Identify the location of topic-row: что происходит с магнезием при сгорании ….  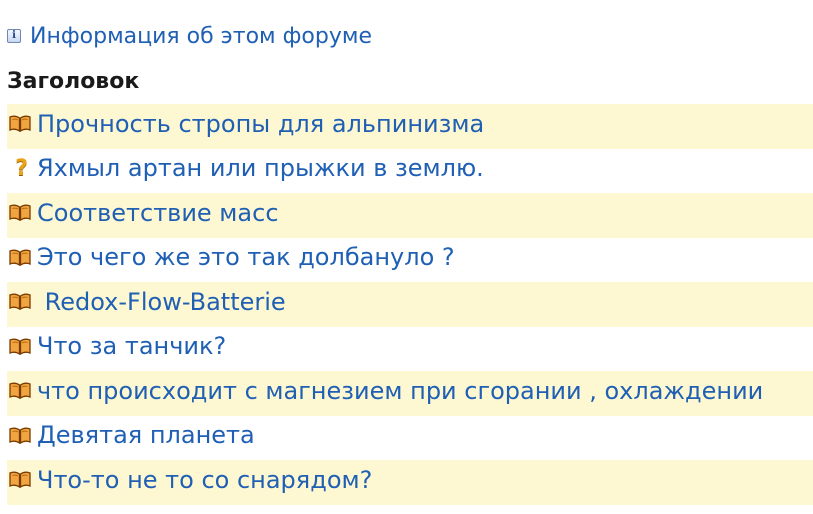
(410, 393).